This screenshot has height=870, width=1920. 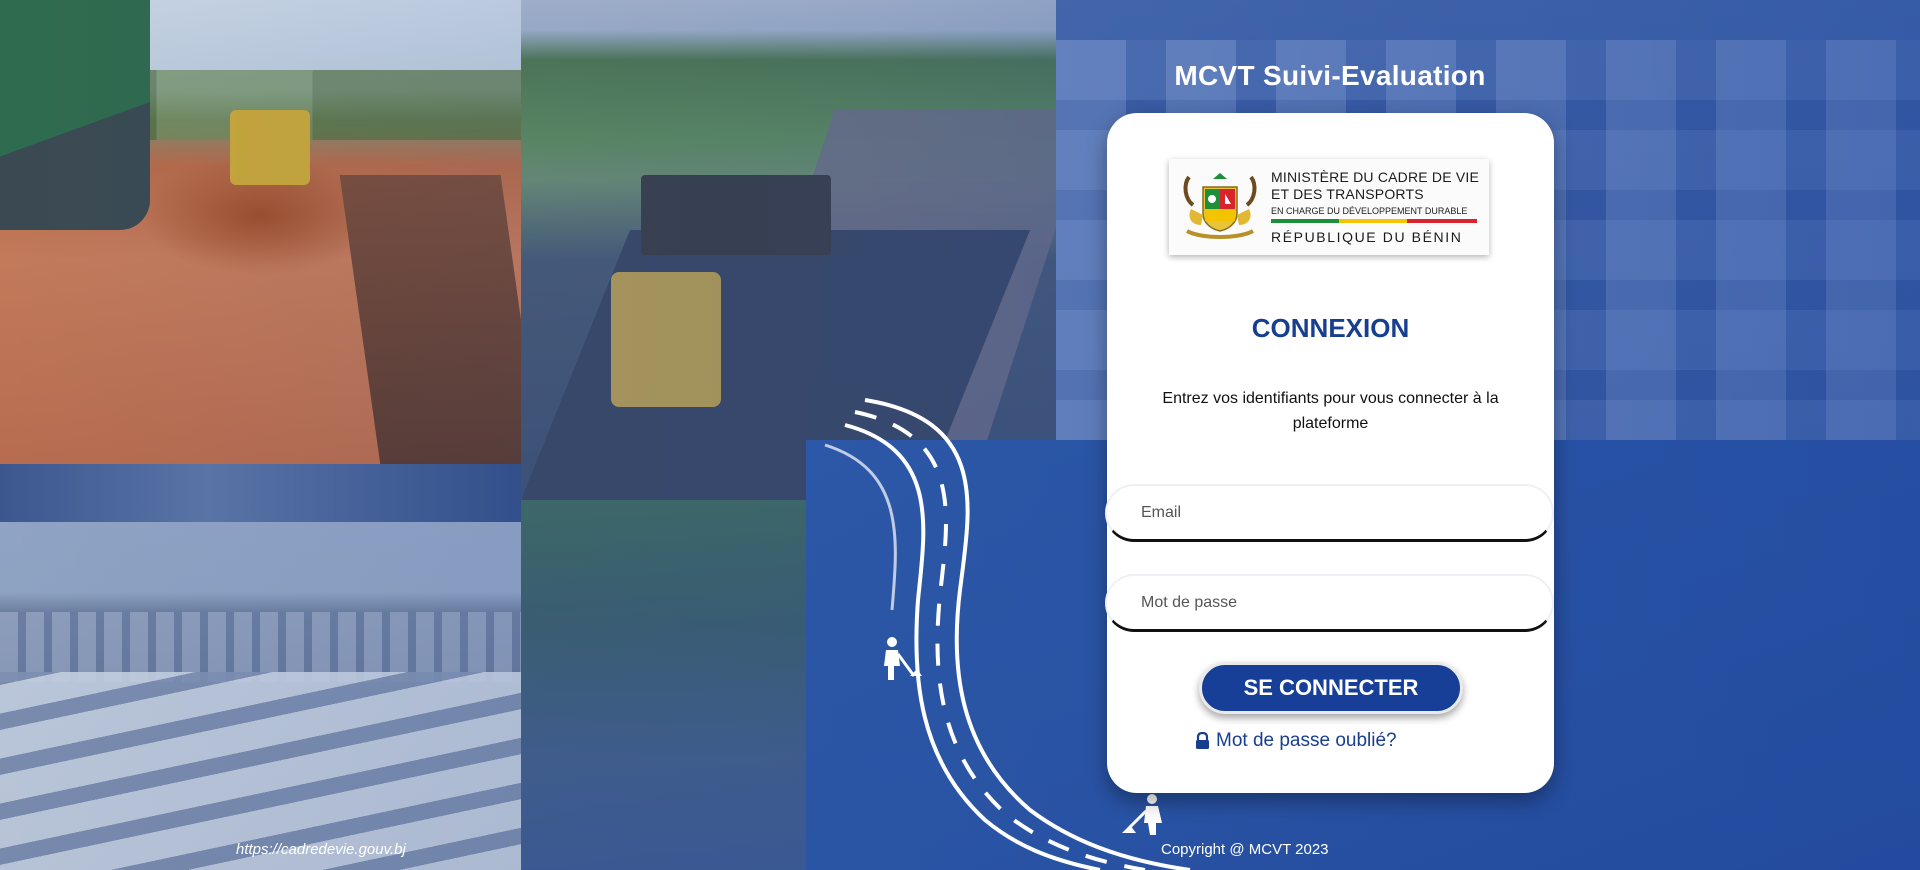 I want to click on email-field, so click(x=1329, y=513).